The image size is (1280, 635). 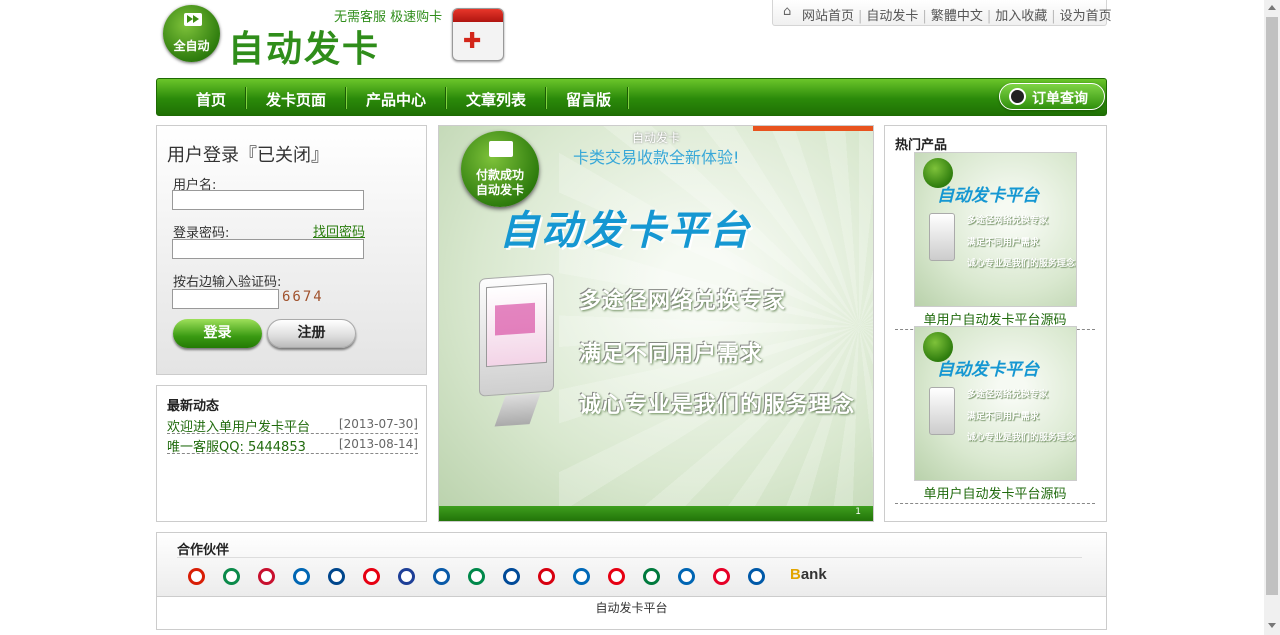 What do you see at coordinates (625, 231) in the screenshot?
I see `banner-title: 自动发卡平台` at bounding box center [625, 231].